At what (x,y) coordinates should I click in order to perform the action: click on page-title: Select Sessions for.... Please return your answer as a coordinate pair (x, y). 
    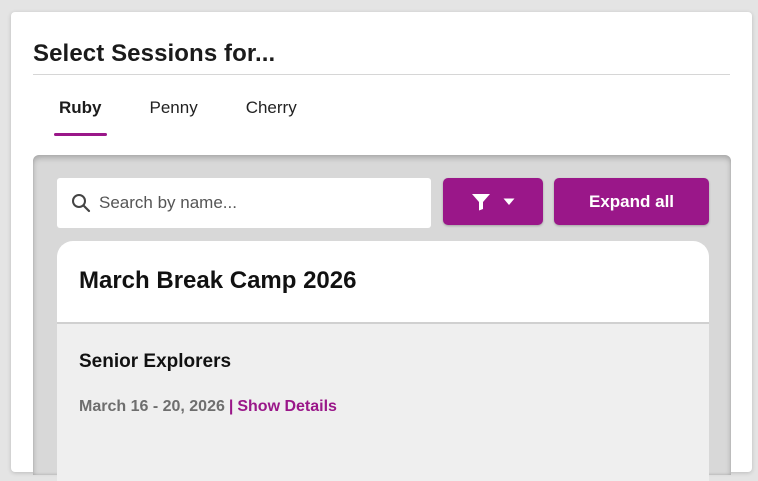
    Looking at the image, I should click on (154, 53).